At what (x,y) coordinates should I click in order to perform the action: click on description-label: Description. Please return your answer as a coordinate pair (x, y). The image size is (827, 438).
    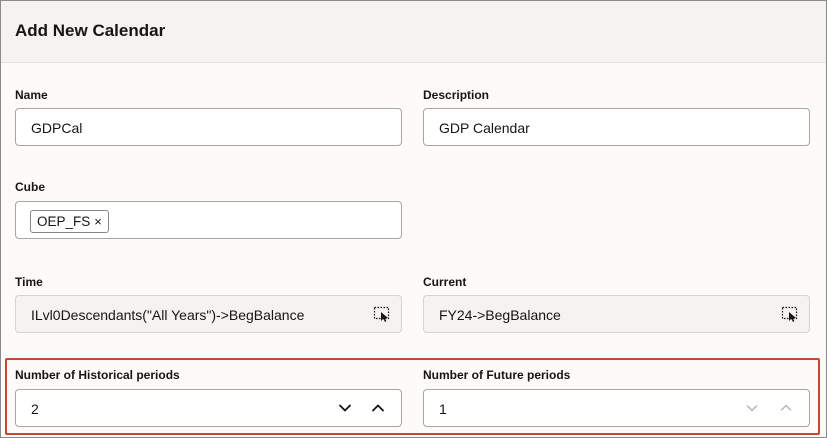
    Looking at the image, I should click on (456, 95).